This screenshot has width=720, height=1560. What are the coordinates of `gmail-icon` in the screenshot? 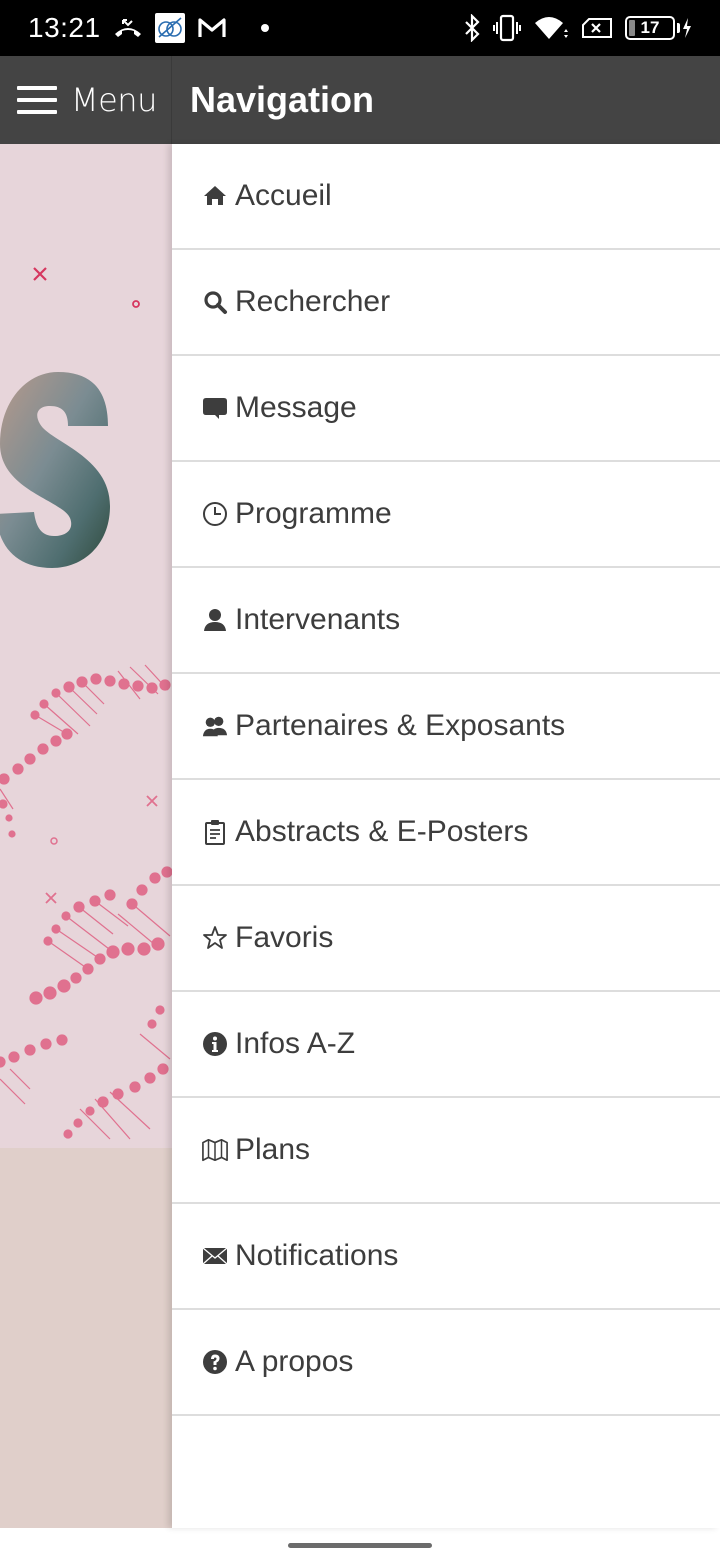 It's located at (212, 28).